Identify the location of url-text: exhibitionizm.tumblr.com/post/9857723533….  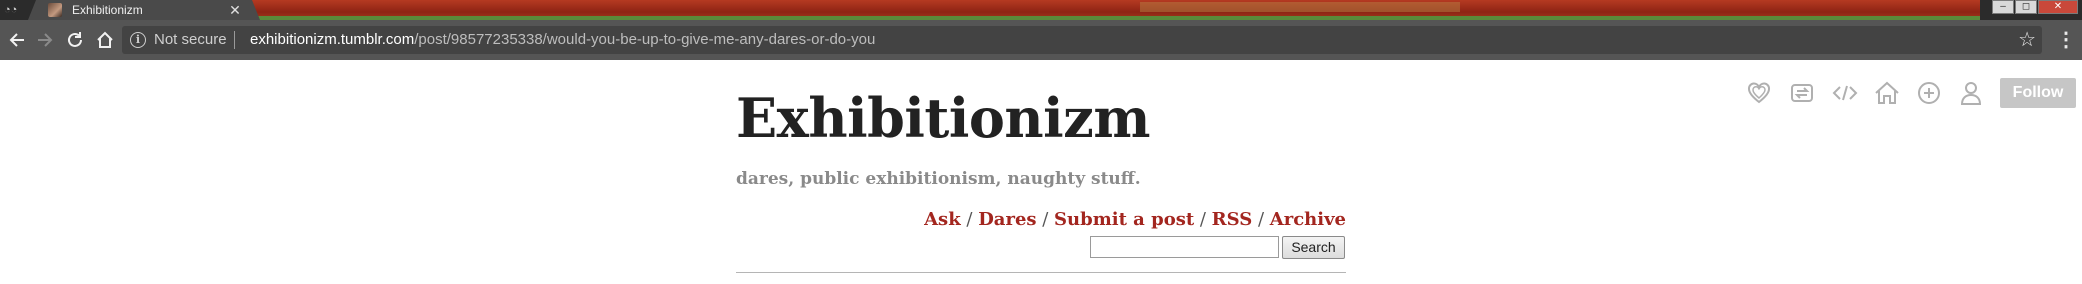
(562, 40).